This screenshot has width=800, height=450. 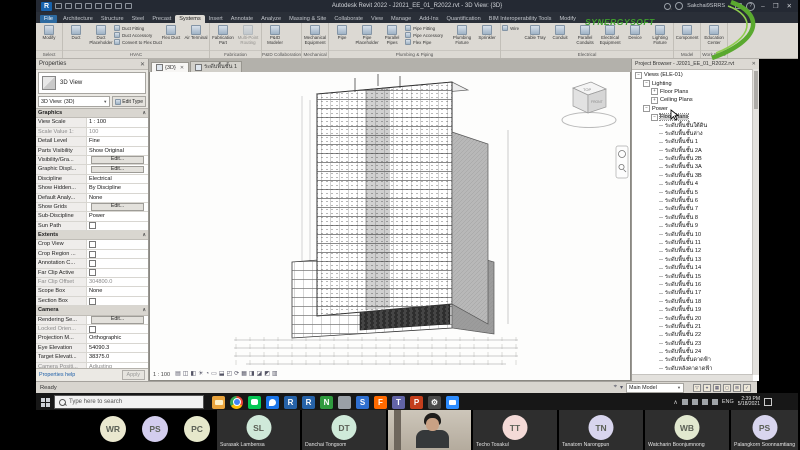 I want to click on drag-elements-icon: ✓, so click(x=747, y=387).